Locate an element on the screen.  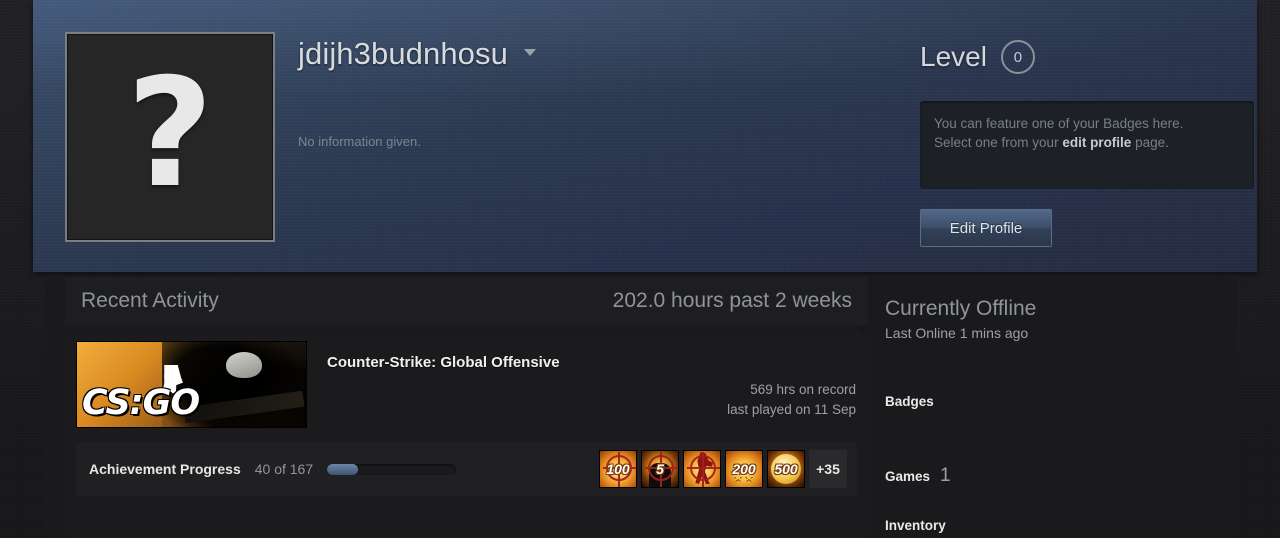
achievement-icon-label: 500 is located at coordinates (786, 469).